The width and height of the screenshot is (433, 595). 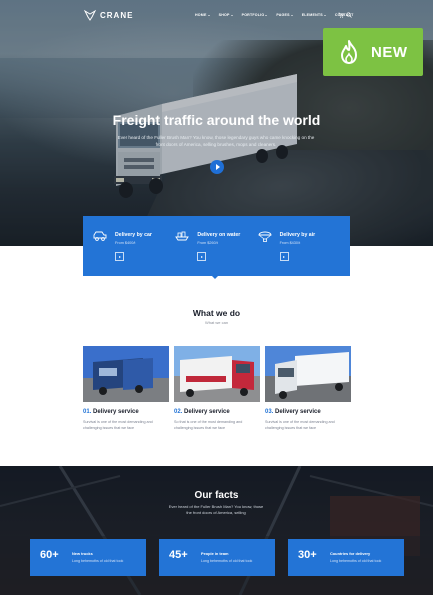 I want to click on play-icon, so click(x=217, y=167).